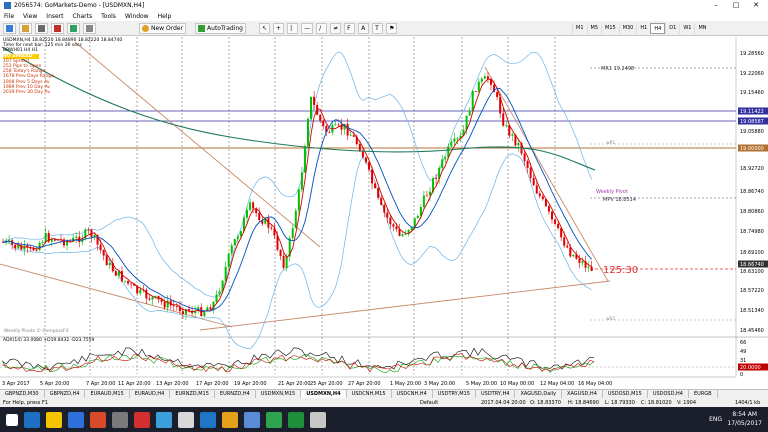  I want to click on skype-icon, so click(164, 419).